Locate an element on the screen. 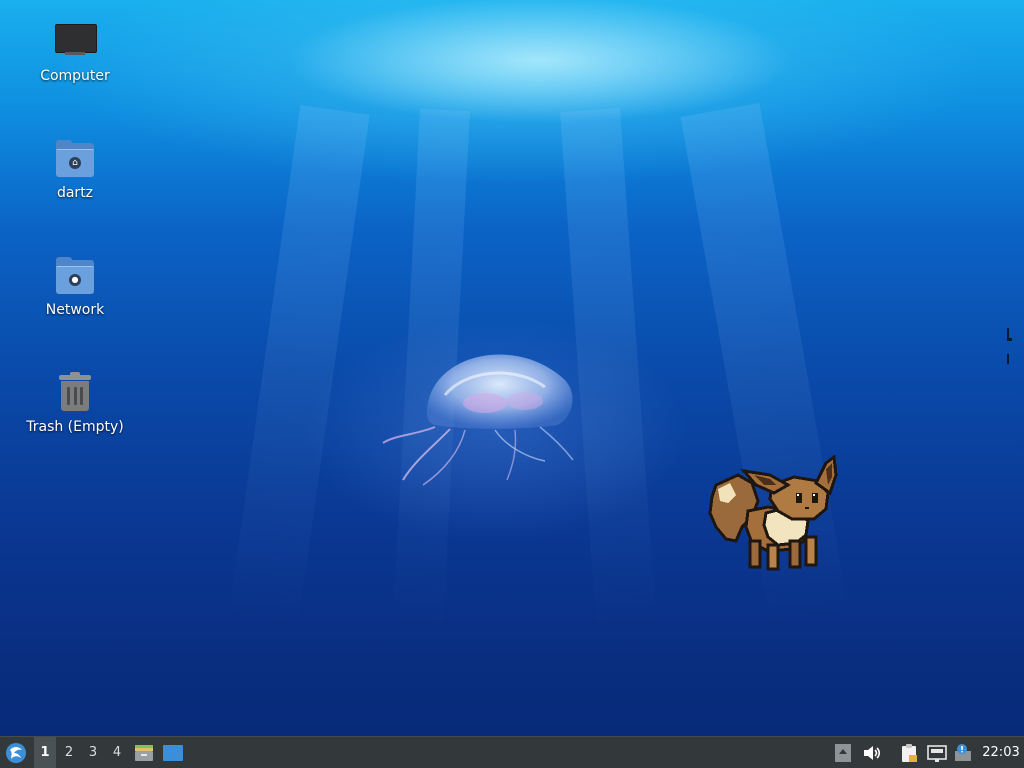  workspace-2: 2 is located at coordinates (69, 752).